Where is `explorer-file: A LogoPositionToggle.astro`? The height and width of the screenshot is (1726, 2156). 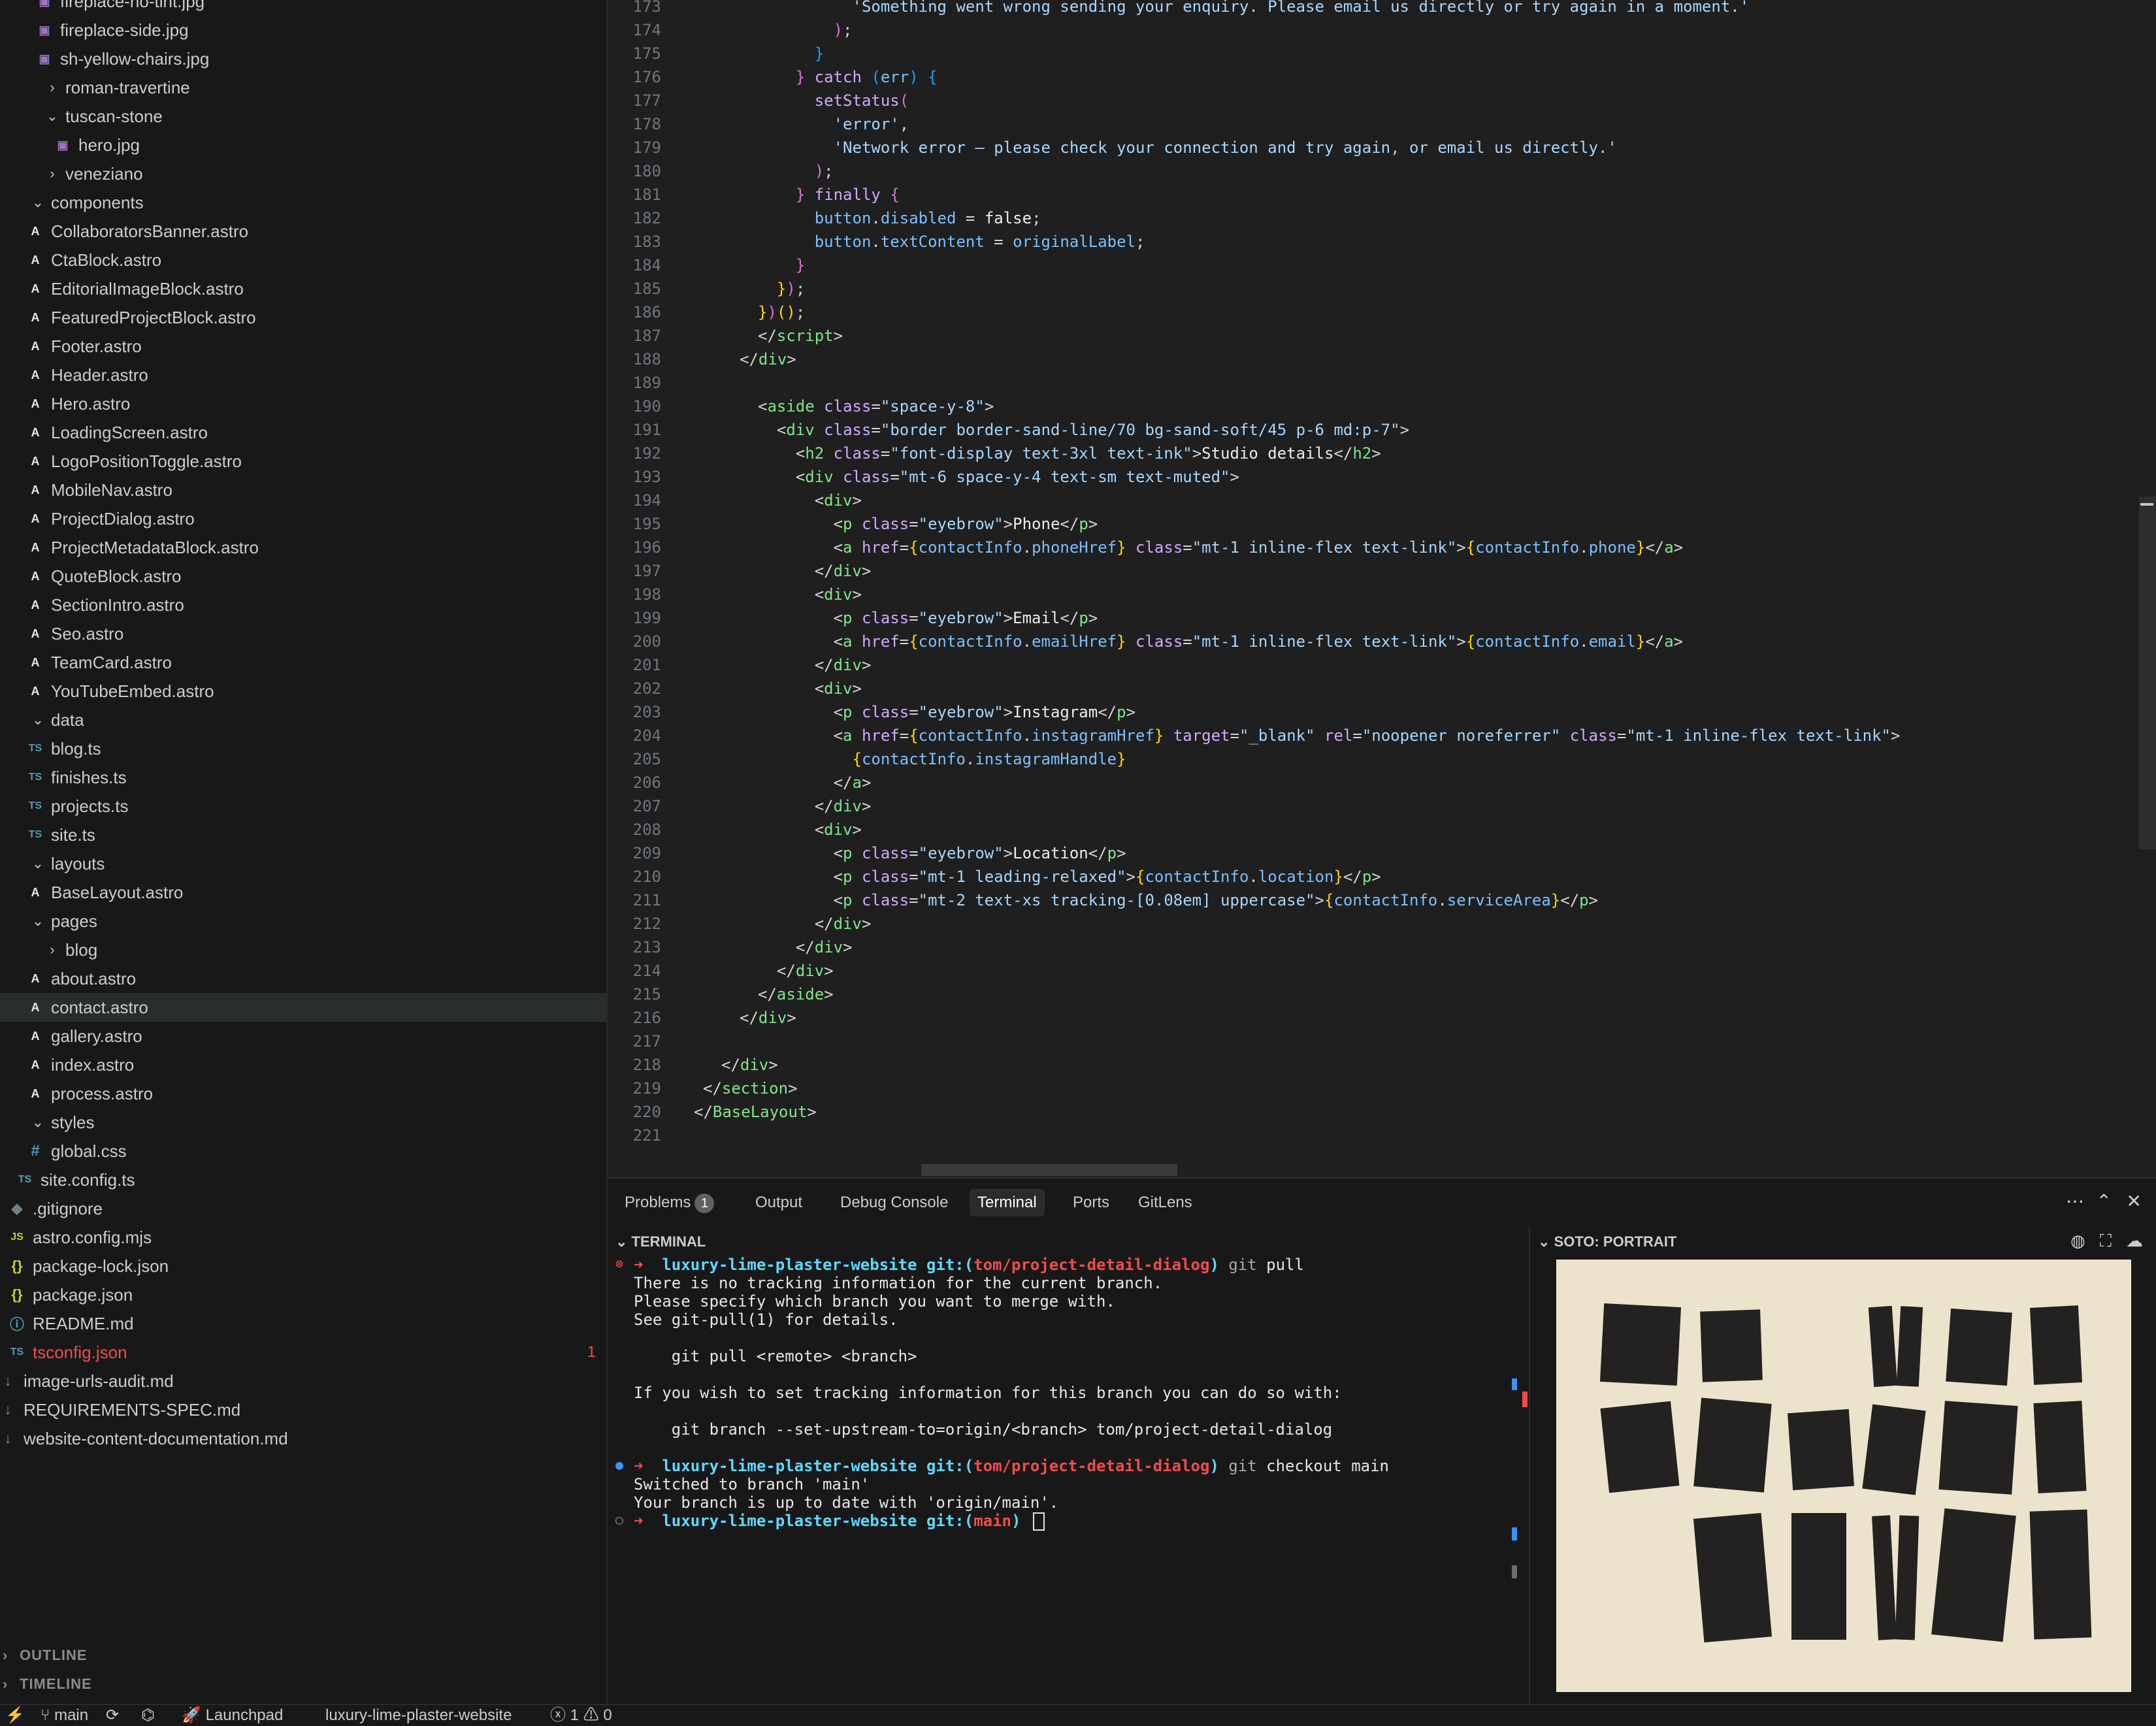 explorer-file: A LogoPositionToggle.astro is located at coordinates (303, 461).